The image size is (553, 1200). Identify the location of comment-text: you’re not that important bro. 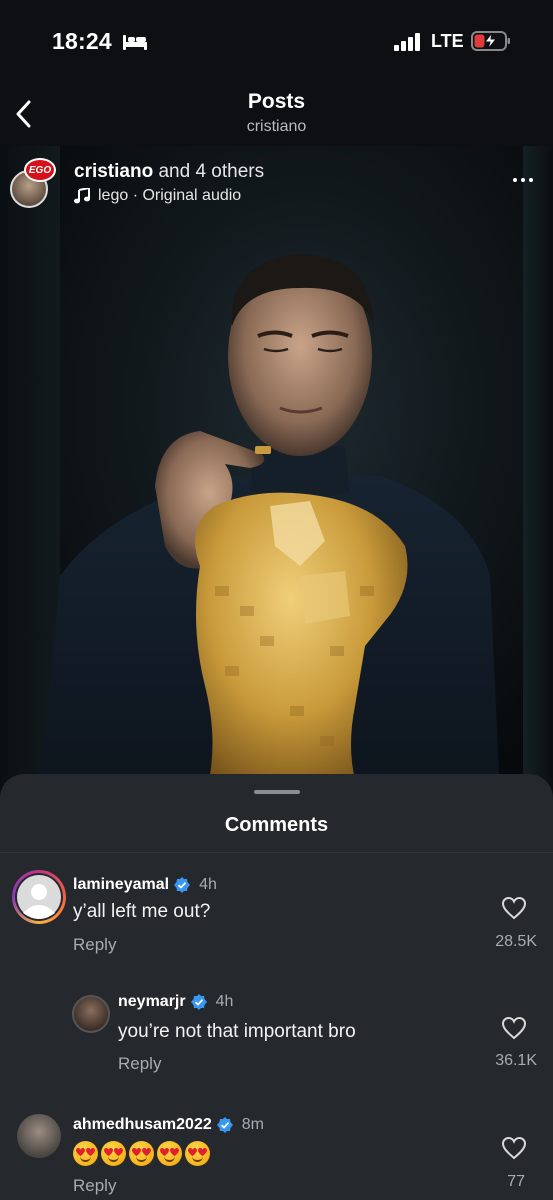
(237, 1031).